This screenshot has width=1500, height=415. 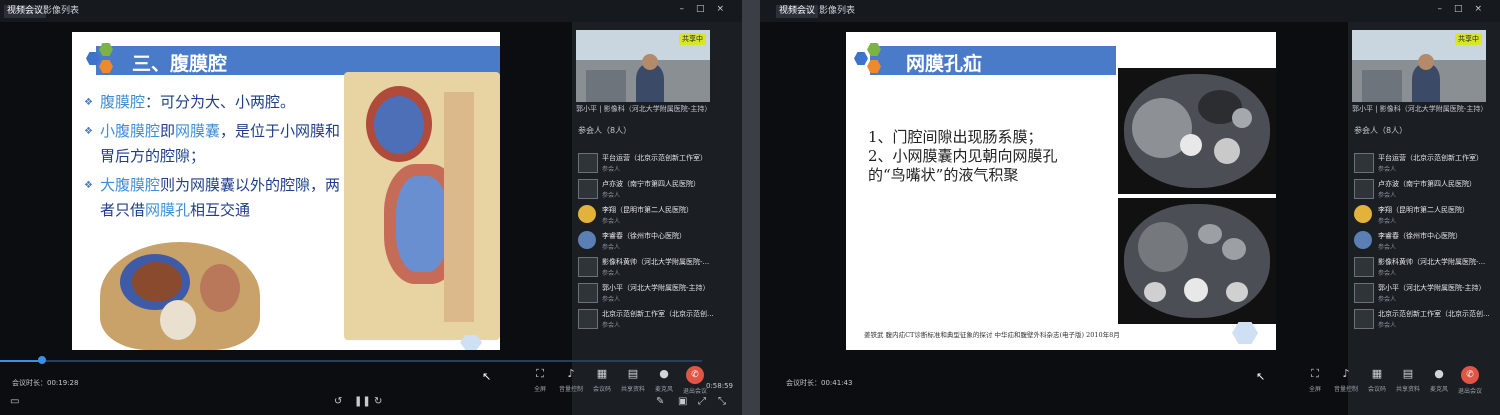 What do you see at coordinates (21, 361) in the screenshot?
I see `progress-fill` at bounding box center [21, 361].